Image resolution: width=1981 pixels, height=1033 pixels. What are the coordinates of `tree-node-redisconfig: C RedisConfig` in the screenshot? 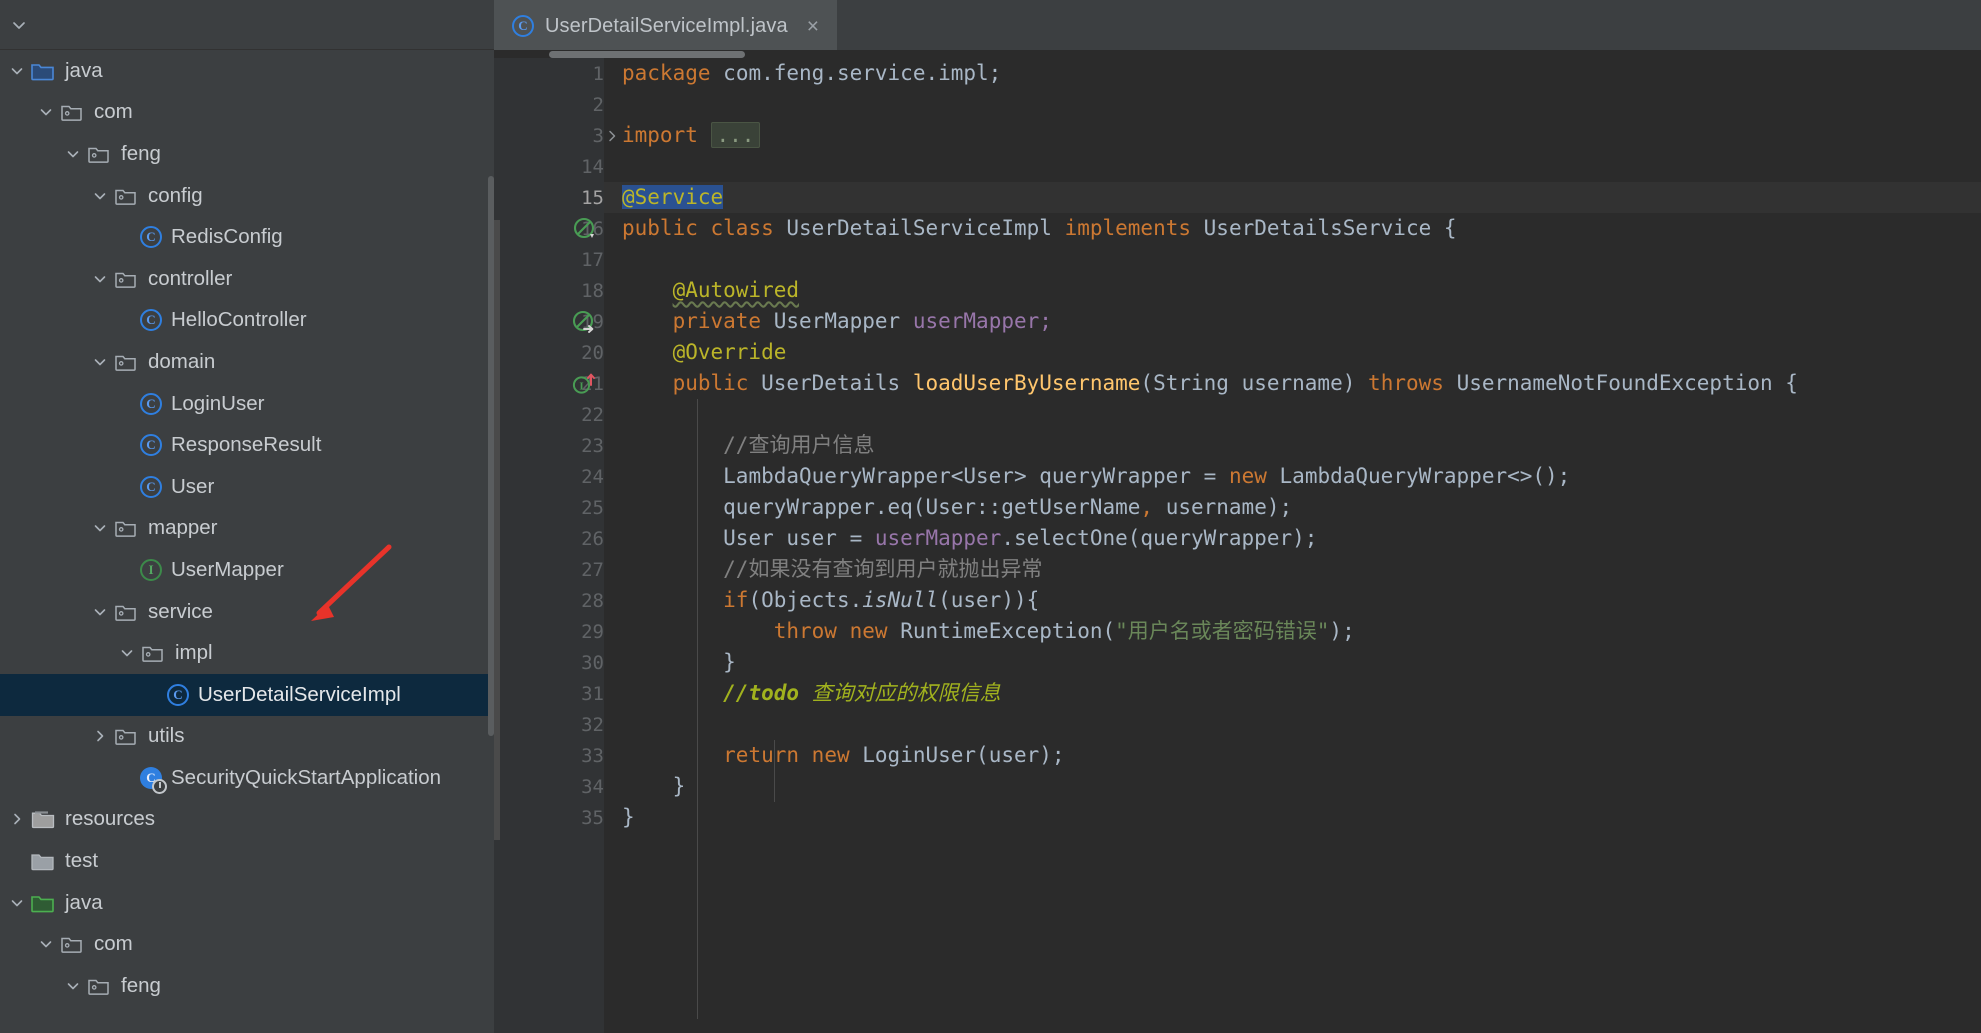 It's located at (247, 237).